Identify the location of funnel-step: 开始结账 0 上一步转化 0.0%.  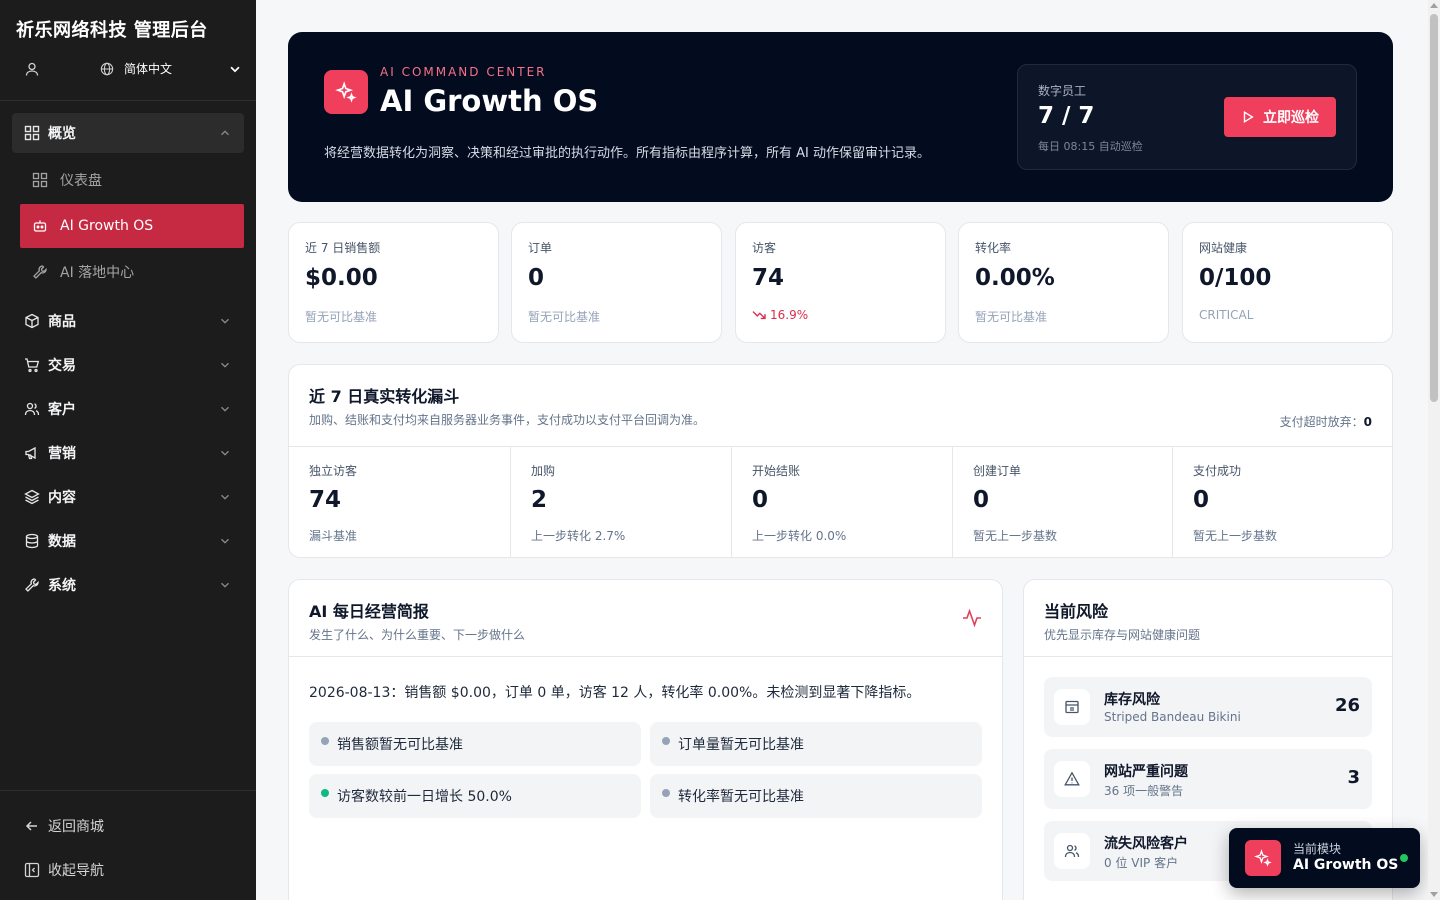
(841, 502).